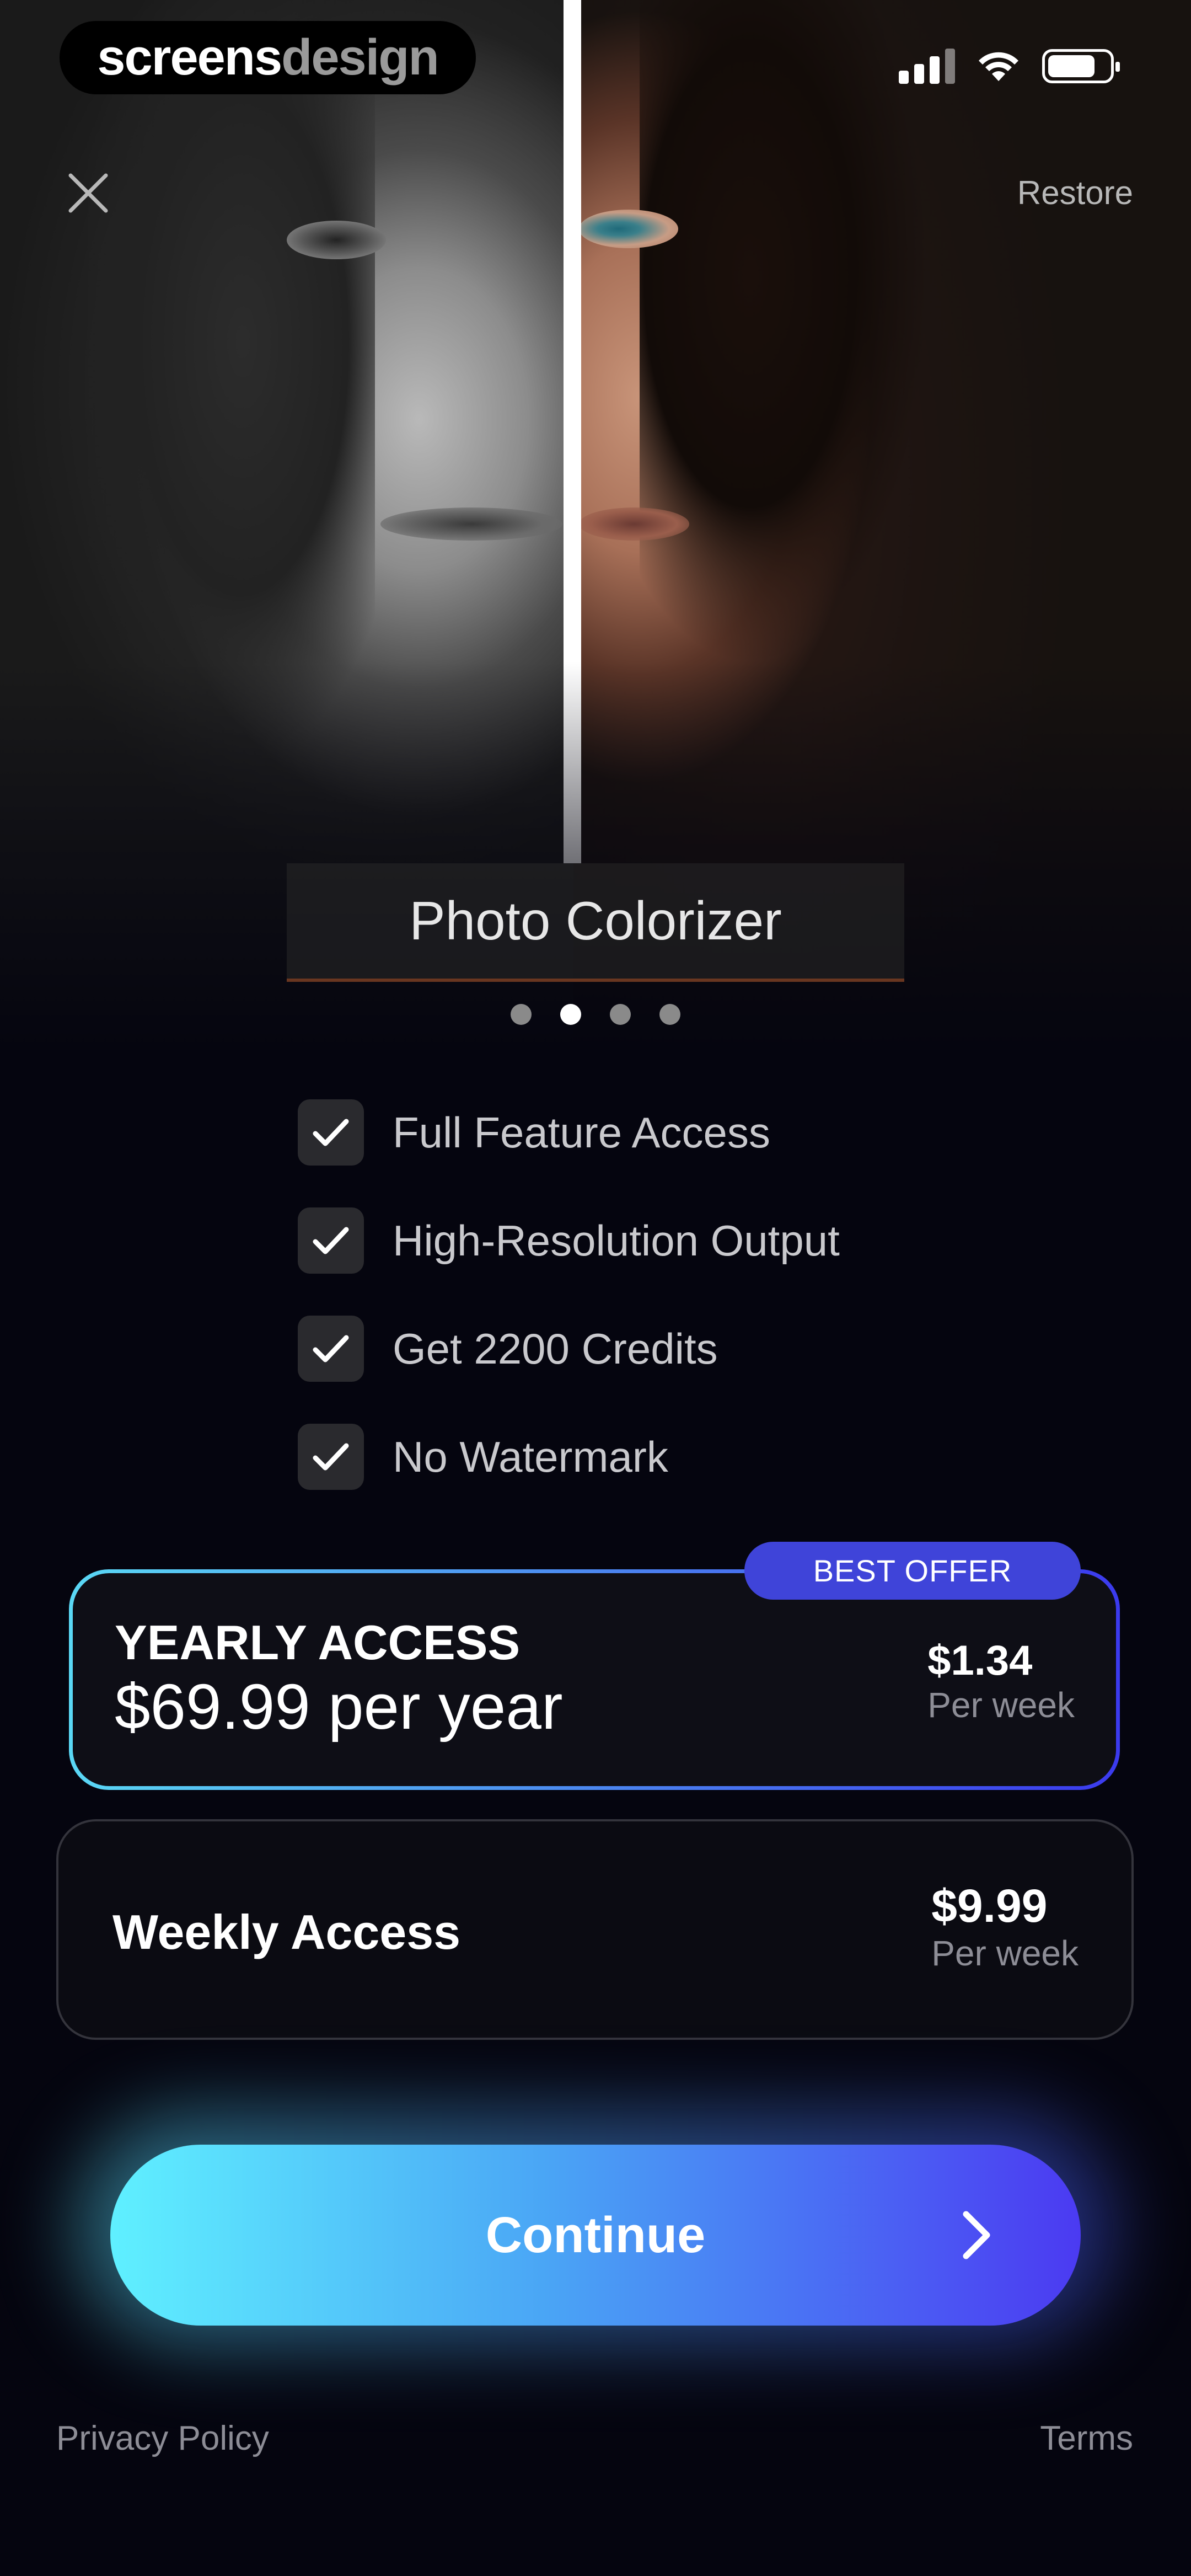 This screenshot has width=1191, height=2576. What do you see at coordinates (318, 1642) in the screenshot?
I see `plan-name: YEARLY ACCESS` at bounding box center [318, 1642].